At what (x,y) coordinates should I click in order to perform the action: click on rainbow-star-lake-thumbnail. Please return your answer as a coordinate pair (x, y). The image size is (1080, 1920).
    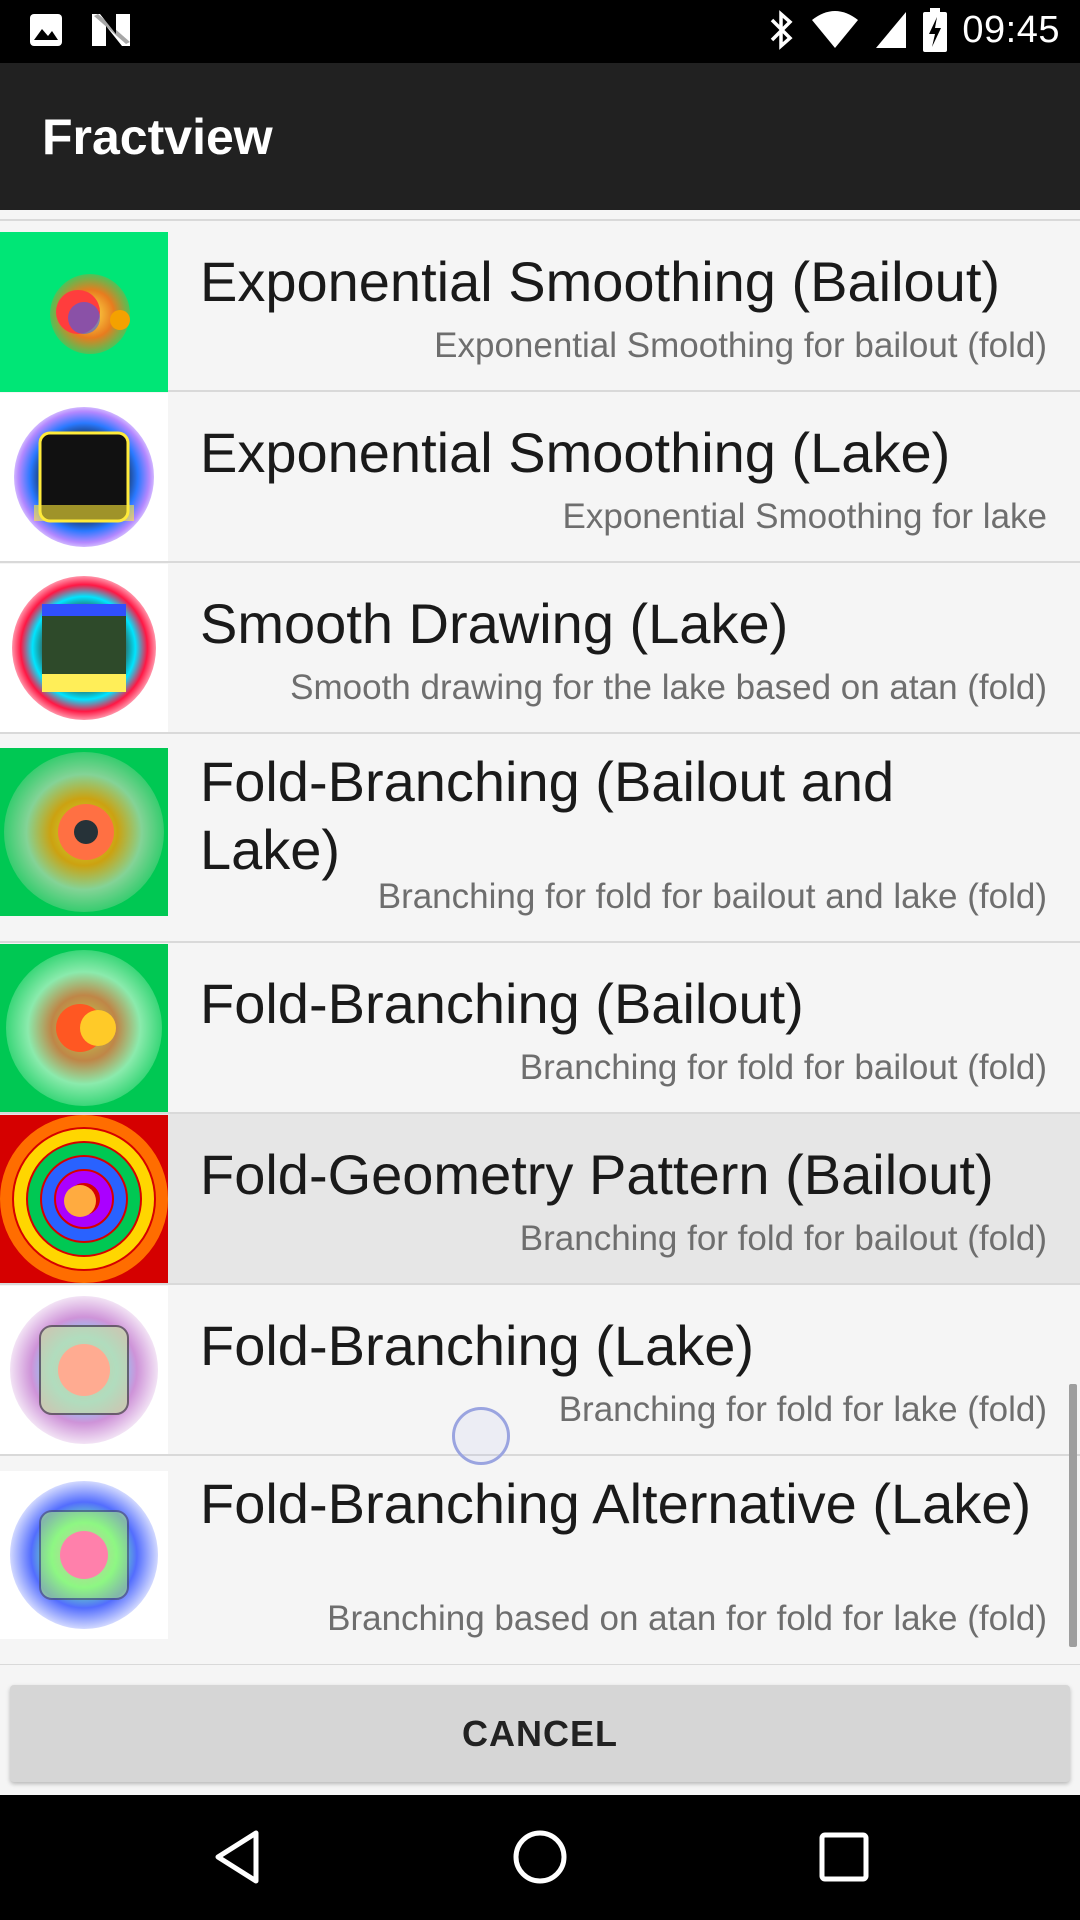
    Looking at the image, I should click on (84, 1370).